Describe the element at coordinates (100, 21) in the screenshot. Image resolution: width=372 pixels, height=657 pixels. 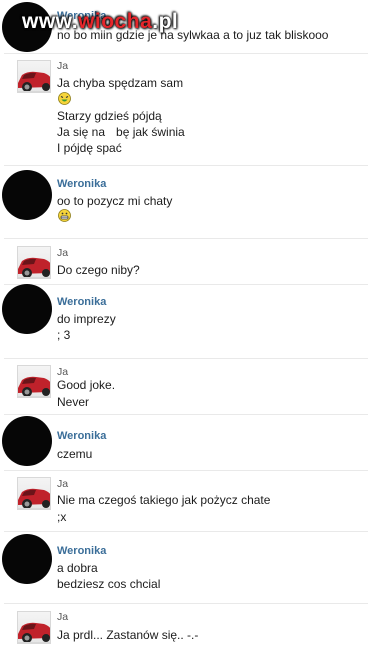
I see `watermark-logo: www.wiocha.pl` at that location.